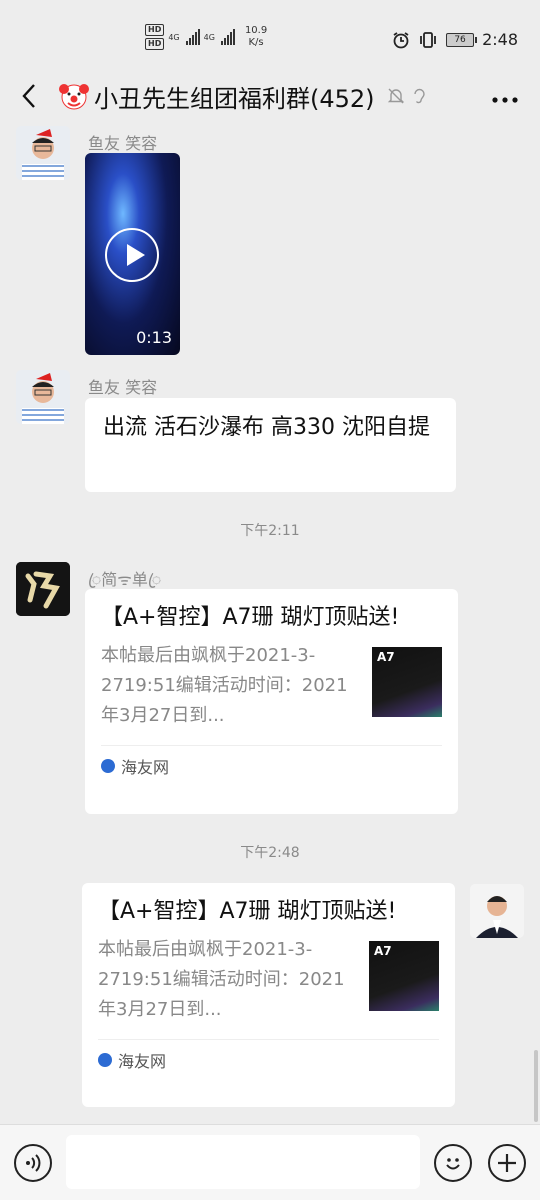 Image resolution: width=540 pixels, height=1200 pixels. I want to click on add-more-button, so click(507, 1163).